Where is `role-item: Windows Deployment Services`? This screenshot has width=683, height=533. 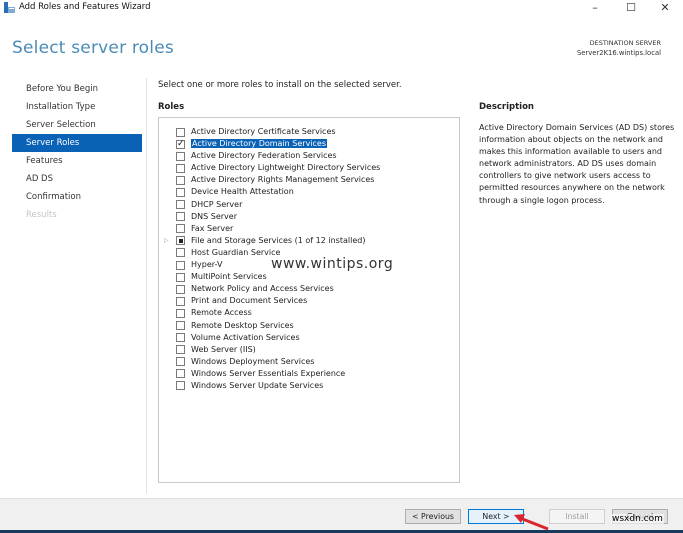 role-item: Windows Deployment Services is located at coordinates (309, 362).